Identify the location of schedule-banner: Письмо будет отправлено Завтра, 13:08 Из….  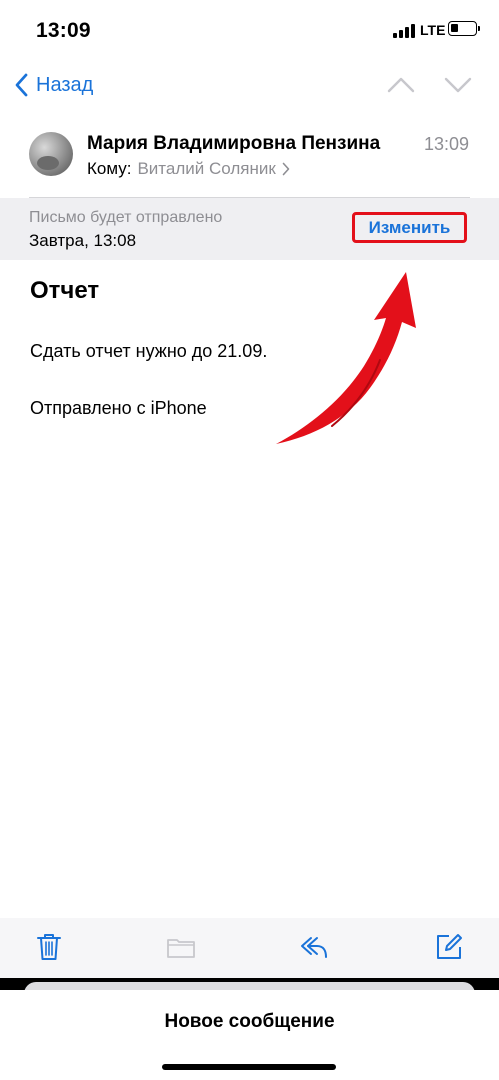
(249, 229).